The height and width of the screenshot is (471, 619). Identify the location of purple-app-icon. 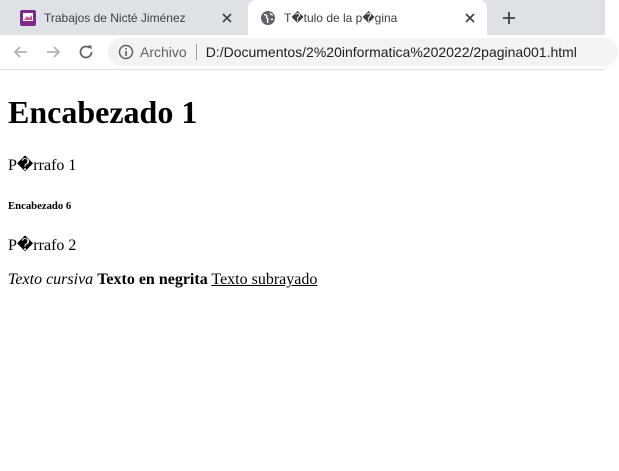
(28, 17).